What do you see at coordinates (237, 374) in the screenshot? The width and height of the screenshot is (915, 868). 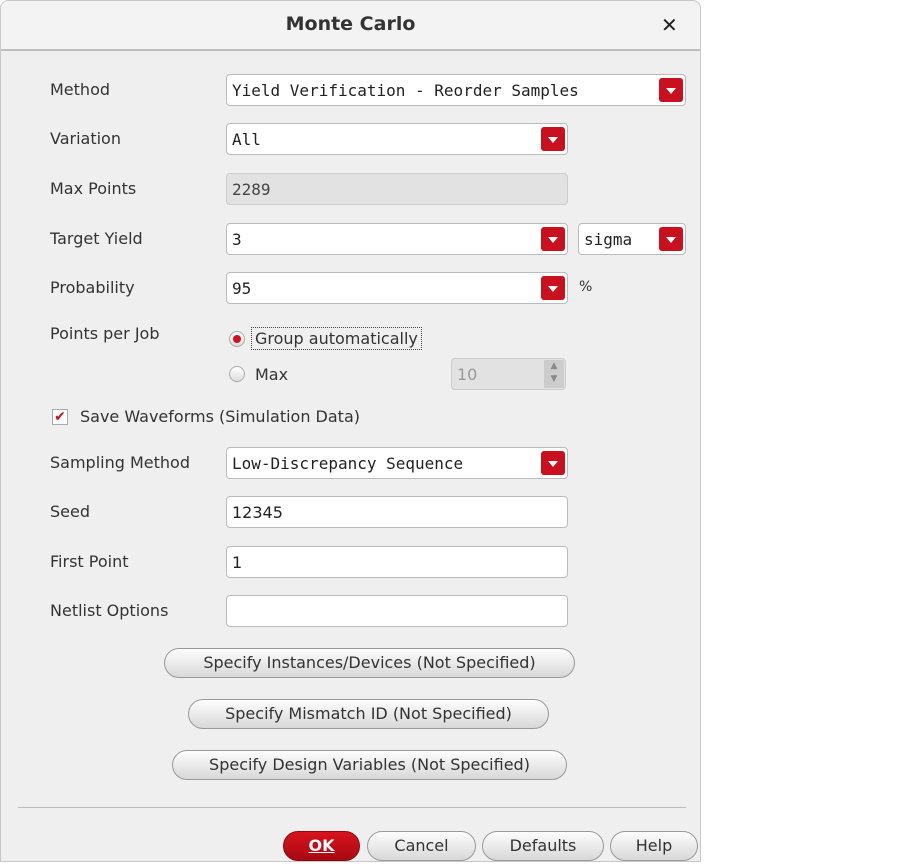 I see `max-radio` at bounding box center [237, 374].